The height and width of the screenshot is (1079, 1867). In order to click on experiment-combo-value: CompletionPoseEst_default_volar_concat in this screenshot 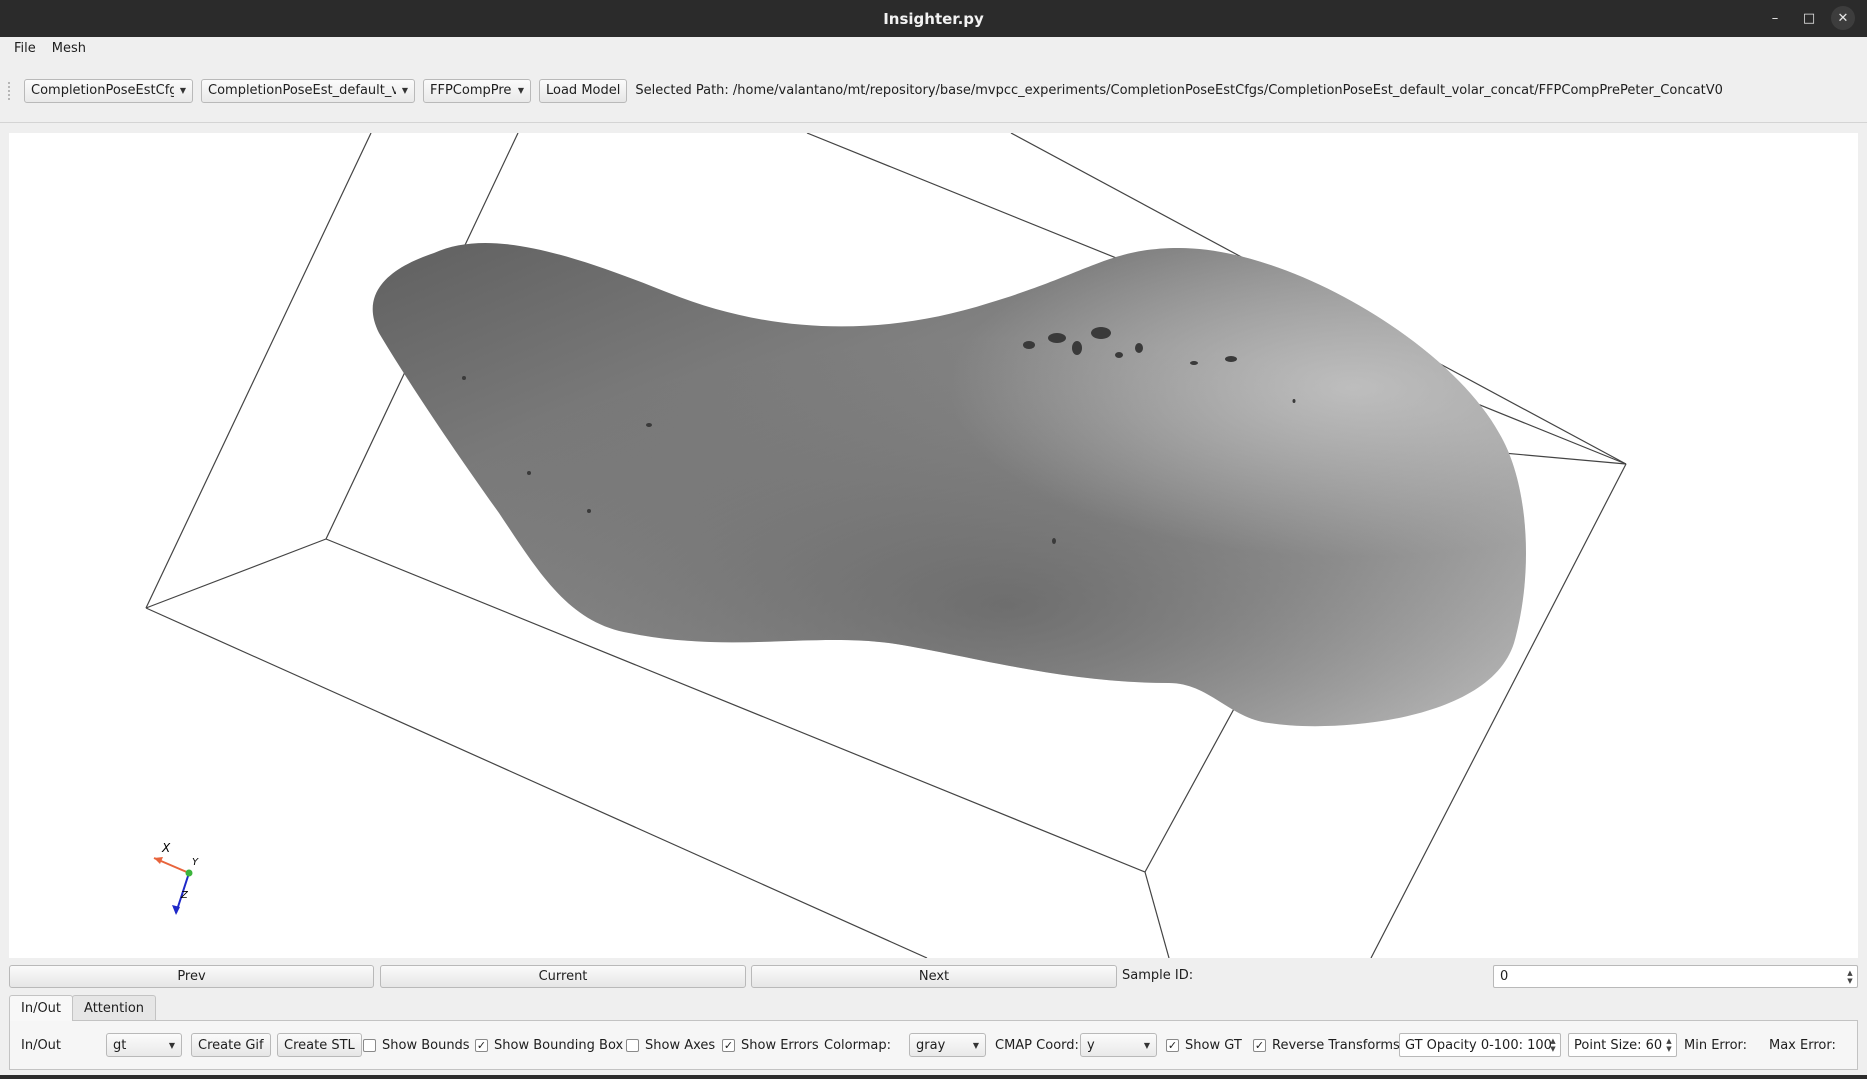, I will do `click(302, 90)`.